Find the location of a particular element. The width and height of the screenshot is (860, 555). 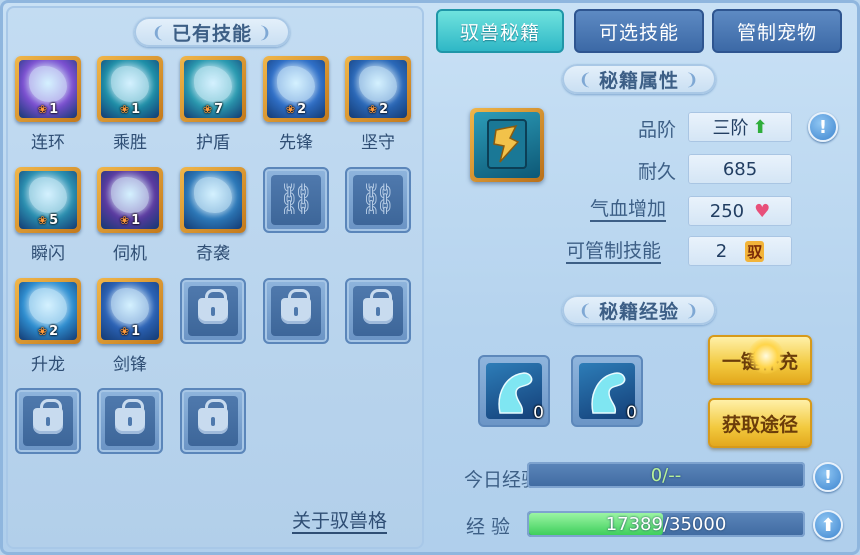

skill-slot is located at coordinates (213, 200).